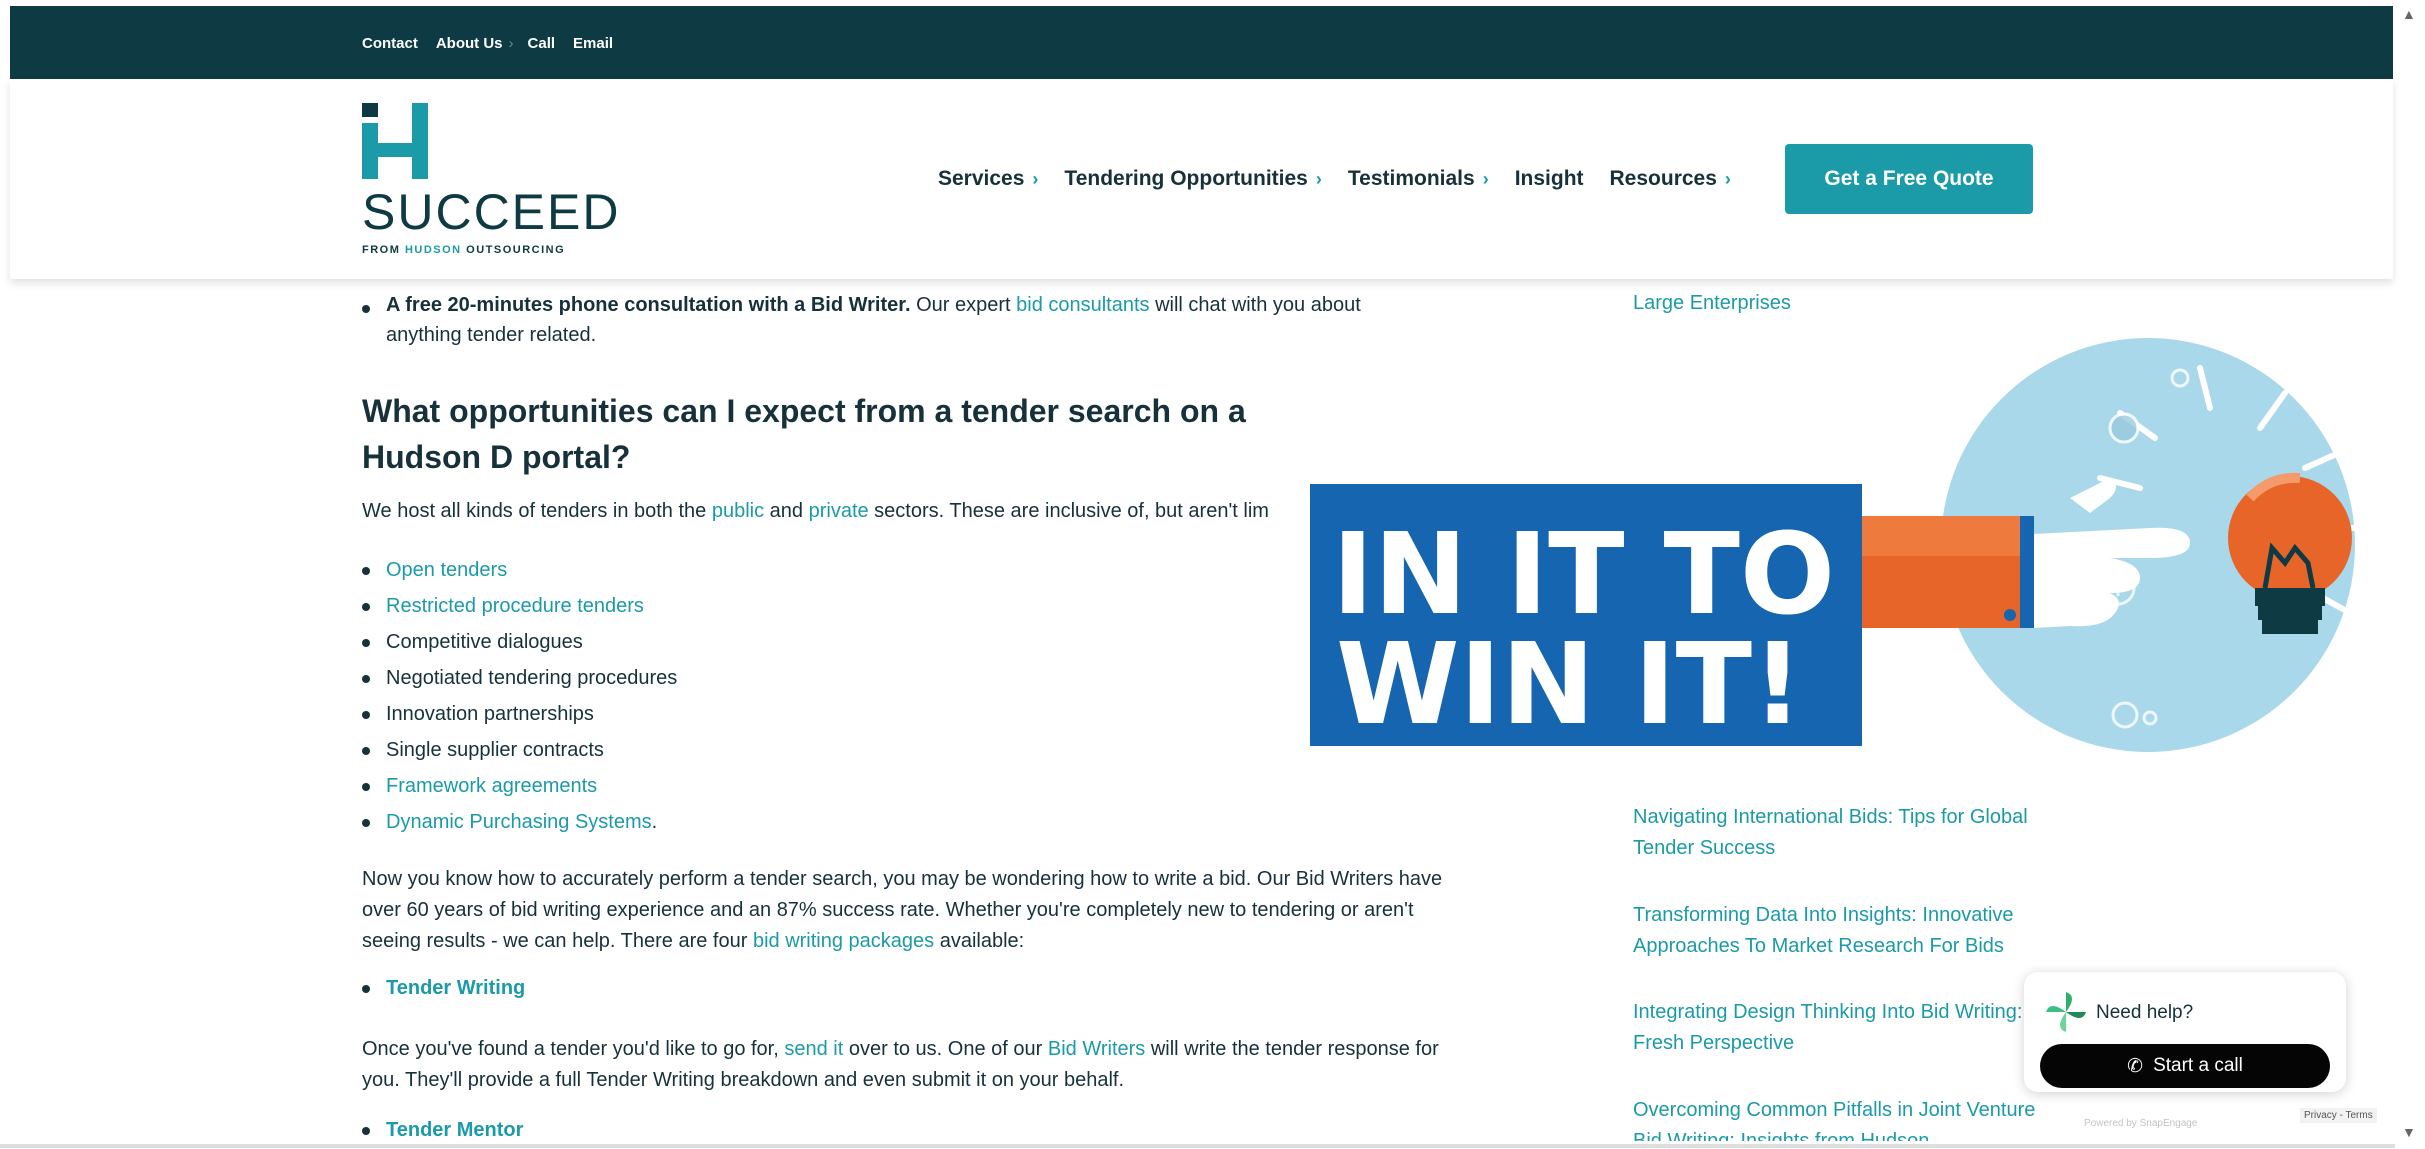  Describe the element at coordinates (519, 570) in the screenshot. I see `open-tenders-link: Open tenders` at that location.